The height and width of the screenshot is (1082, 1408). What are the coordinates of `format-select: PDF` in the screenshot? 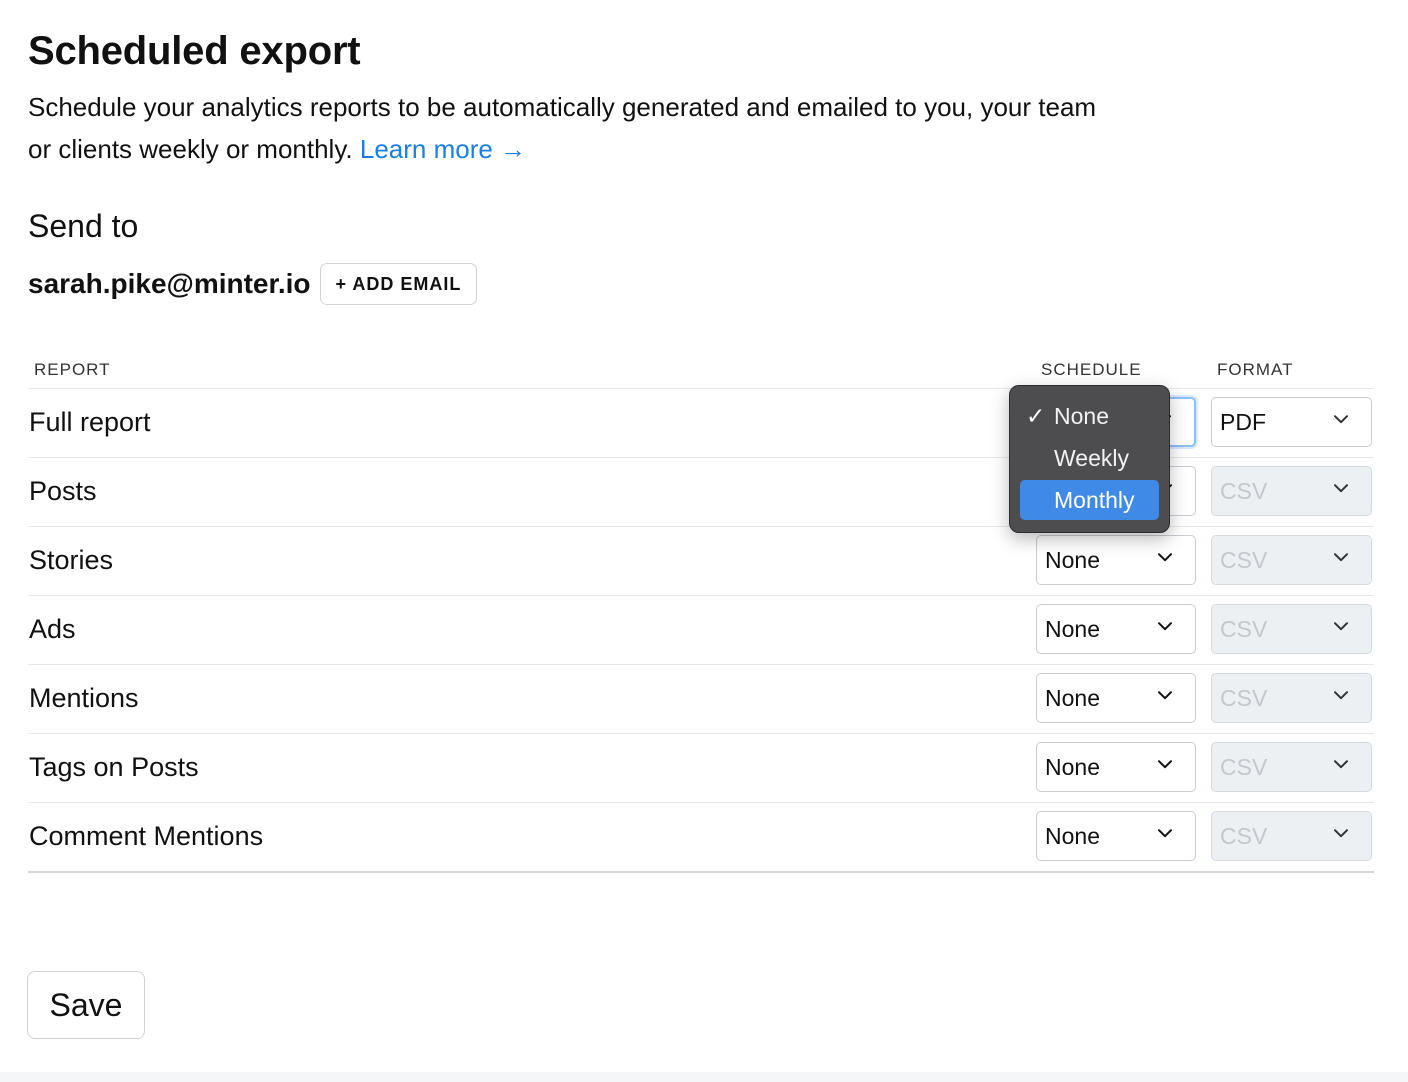 It's located at (1291, 422).